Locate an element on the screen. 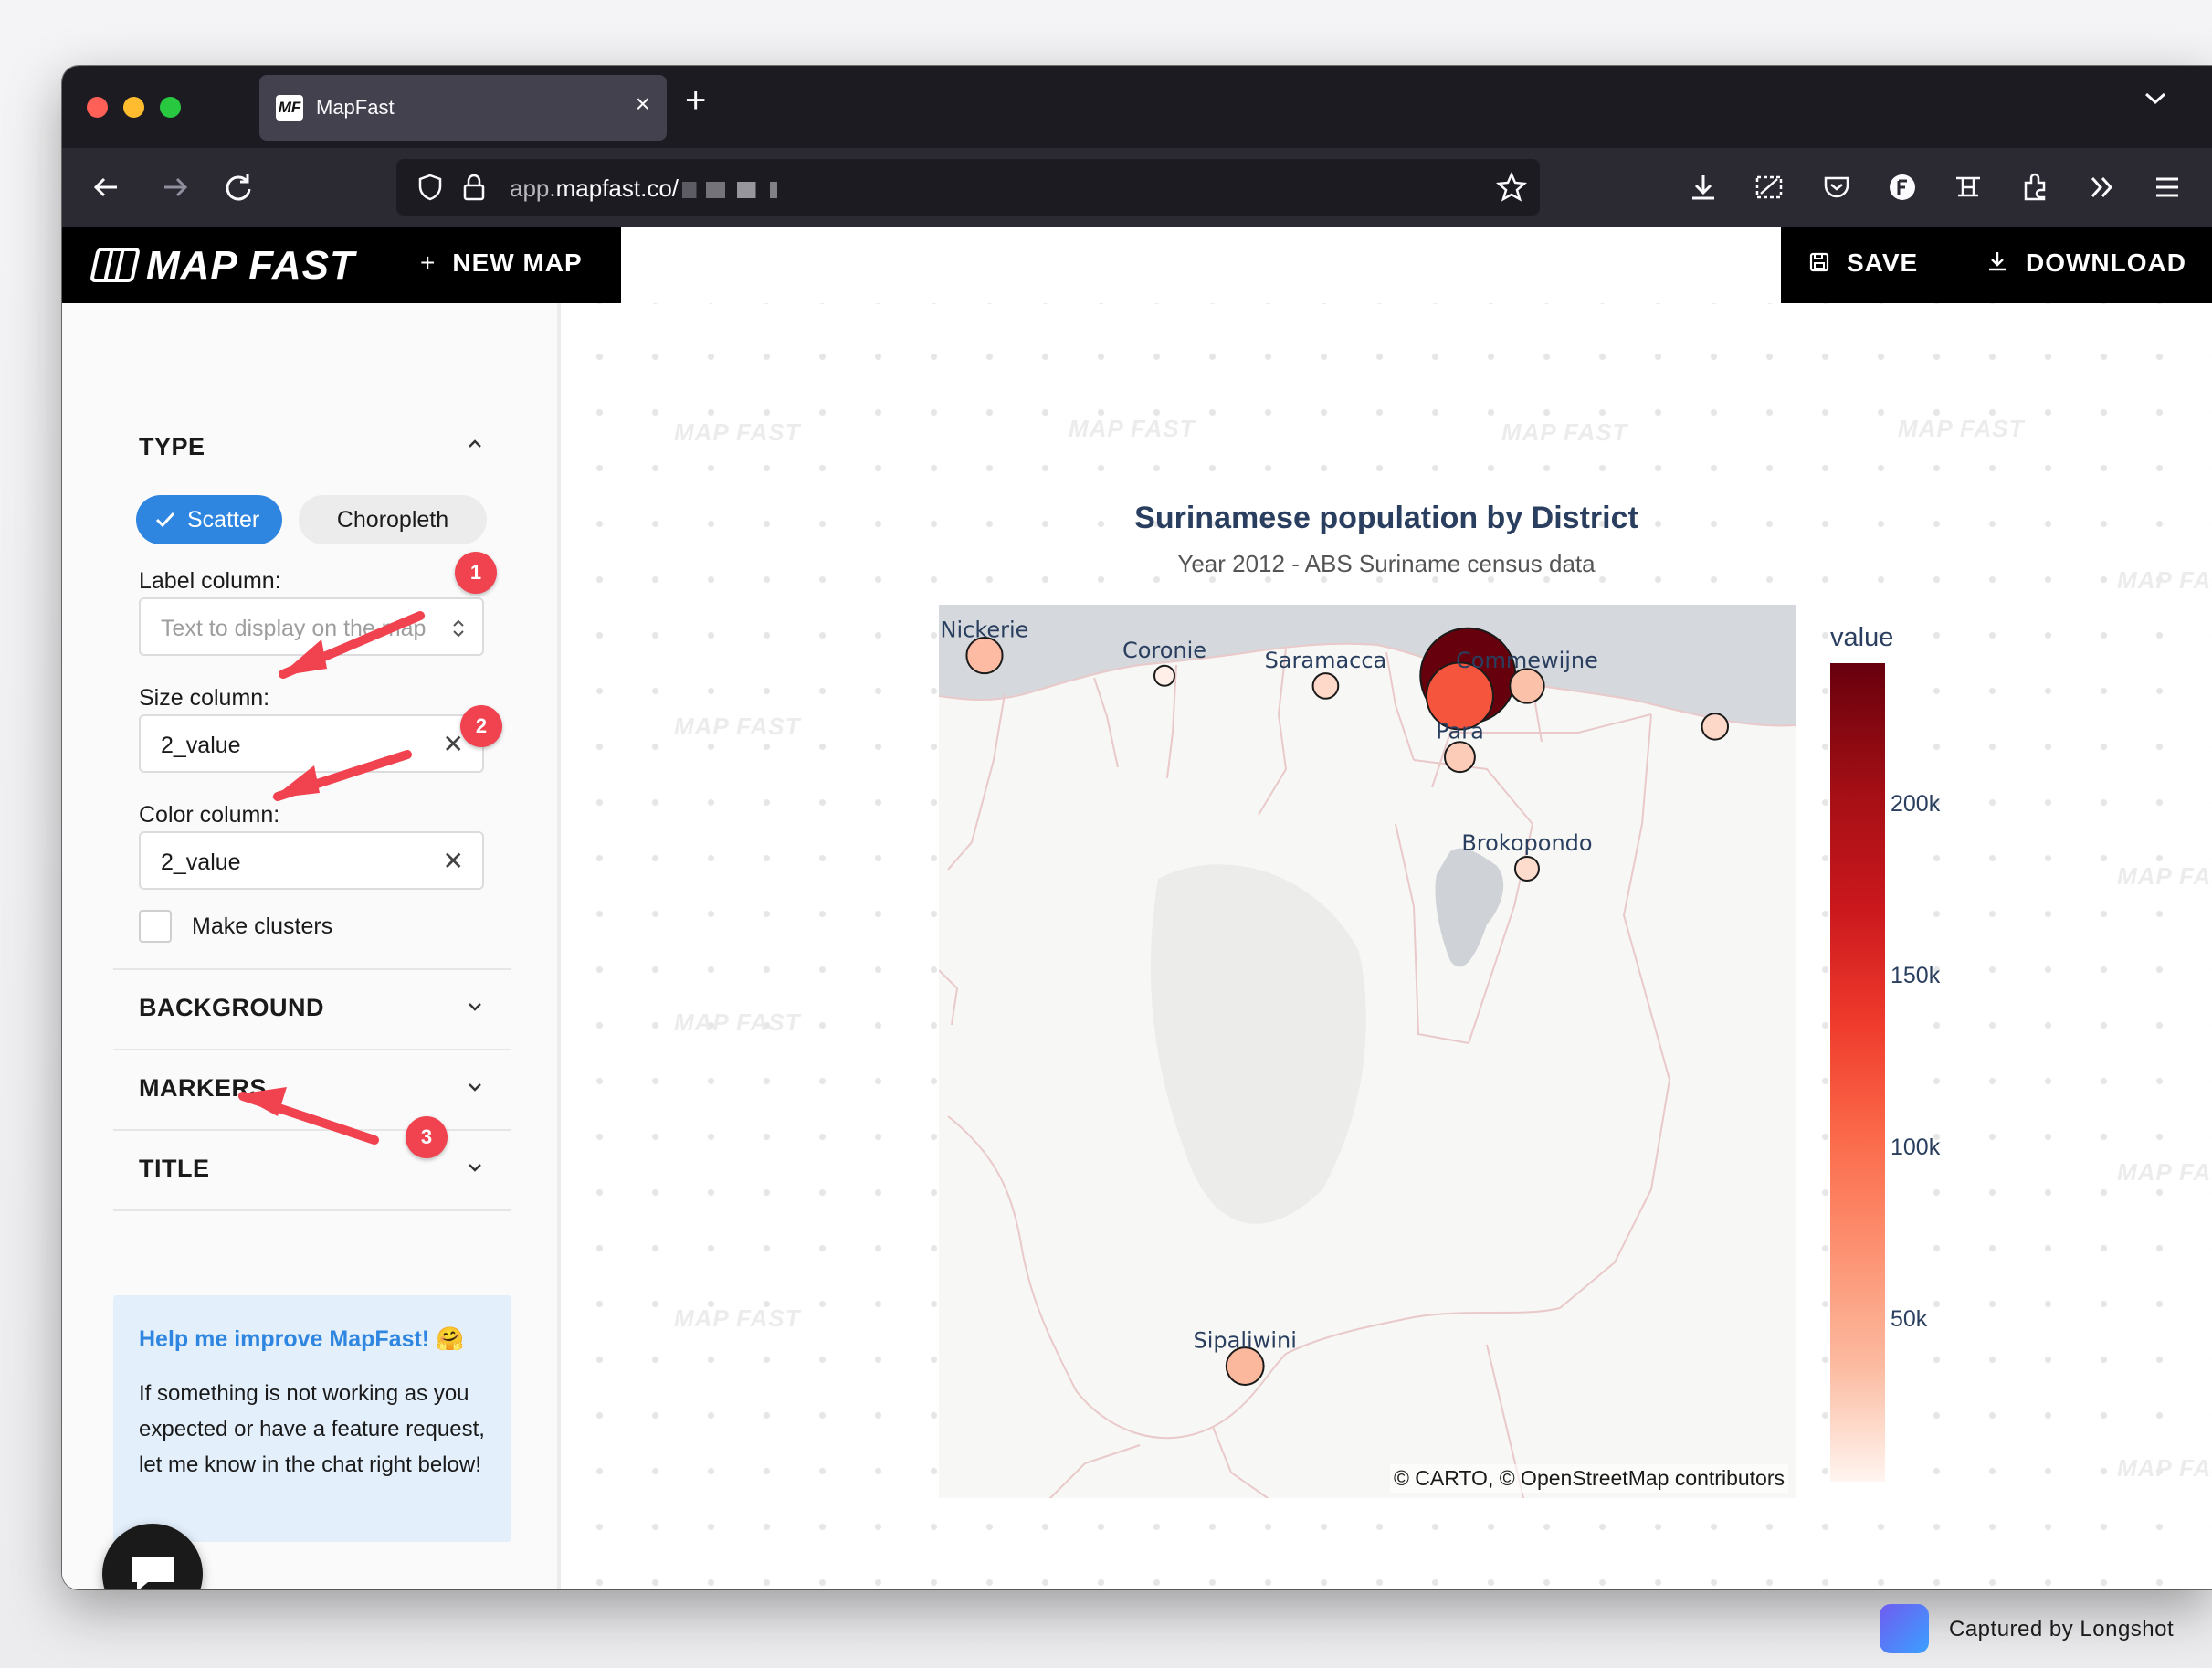  marker-saramacca is located at coordinates (1325, 686).